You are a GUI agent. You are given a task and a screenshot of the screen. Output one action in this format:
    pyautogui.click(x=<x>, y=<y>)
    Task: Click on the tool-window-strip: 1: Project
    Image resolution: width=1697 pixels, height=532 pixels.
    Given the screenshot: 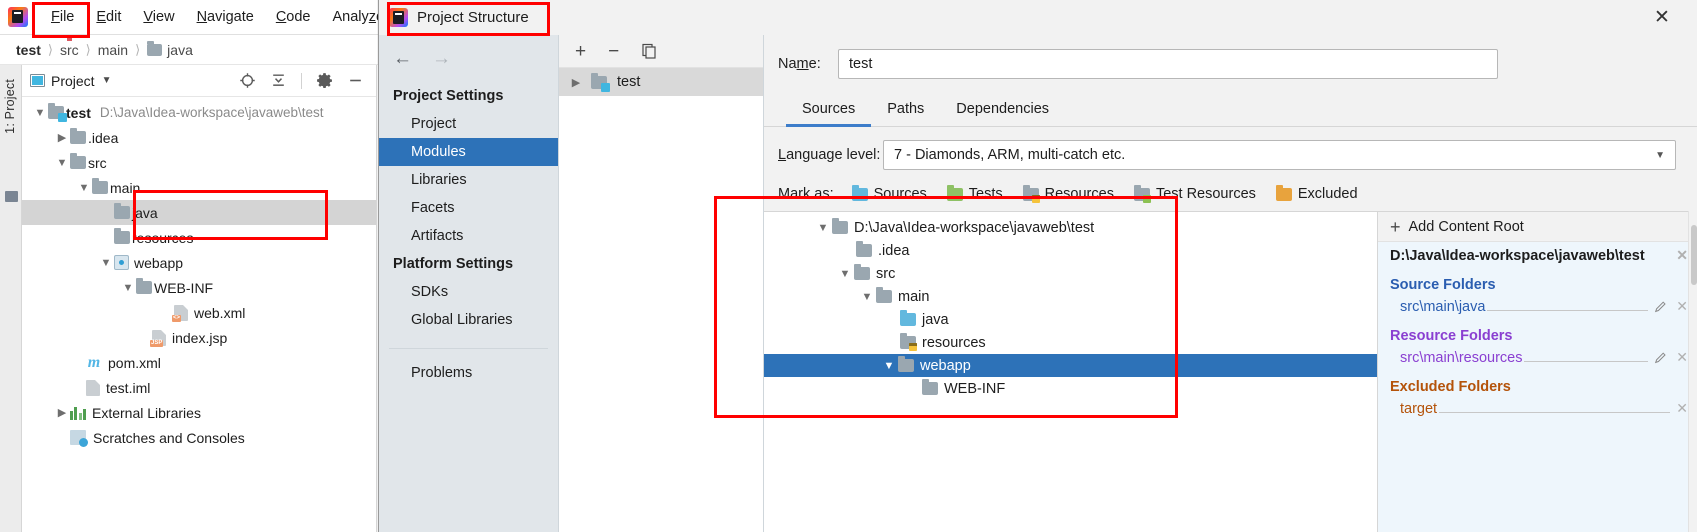 What is the action you would take?
    pyautogui.click(x=11, y=298)
    